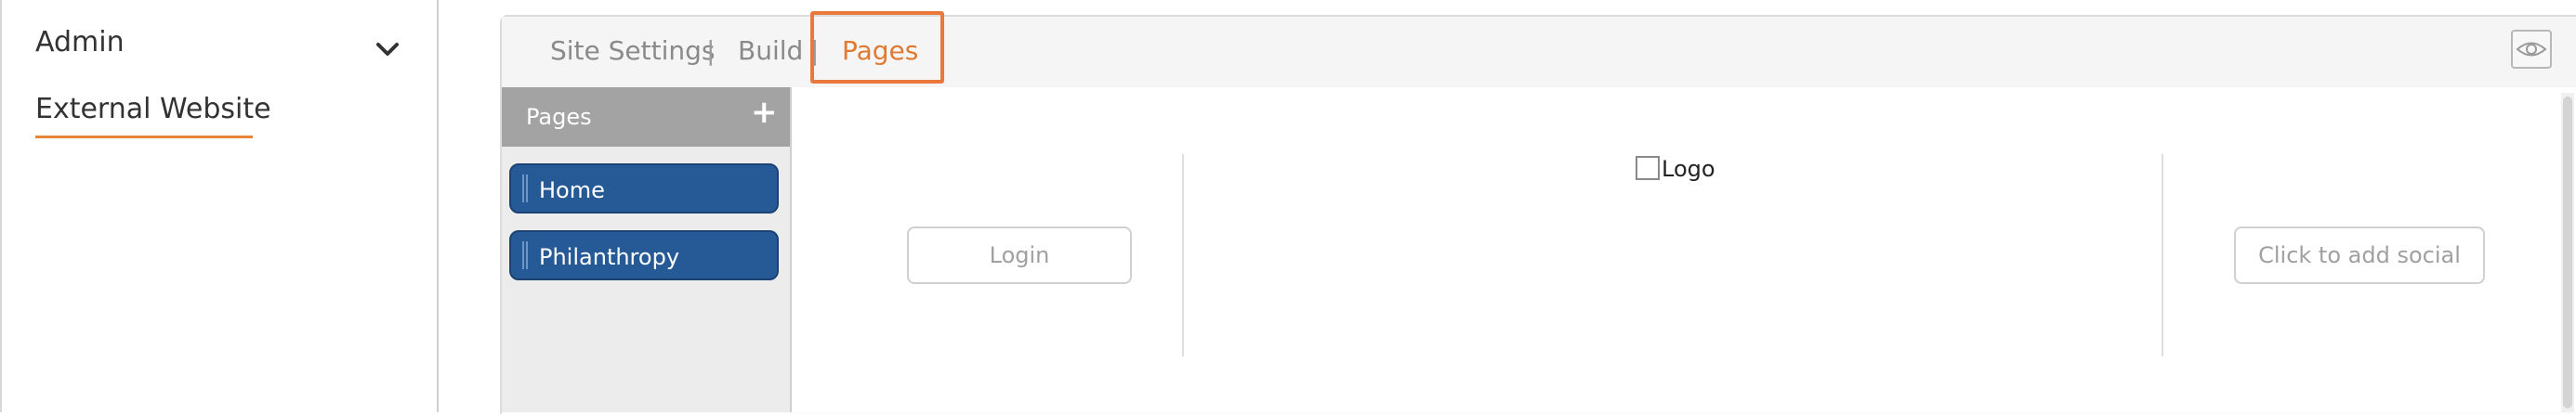  I want to click on login-button: Login, so click(1019, 255).